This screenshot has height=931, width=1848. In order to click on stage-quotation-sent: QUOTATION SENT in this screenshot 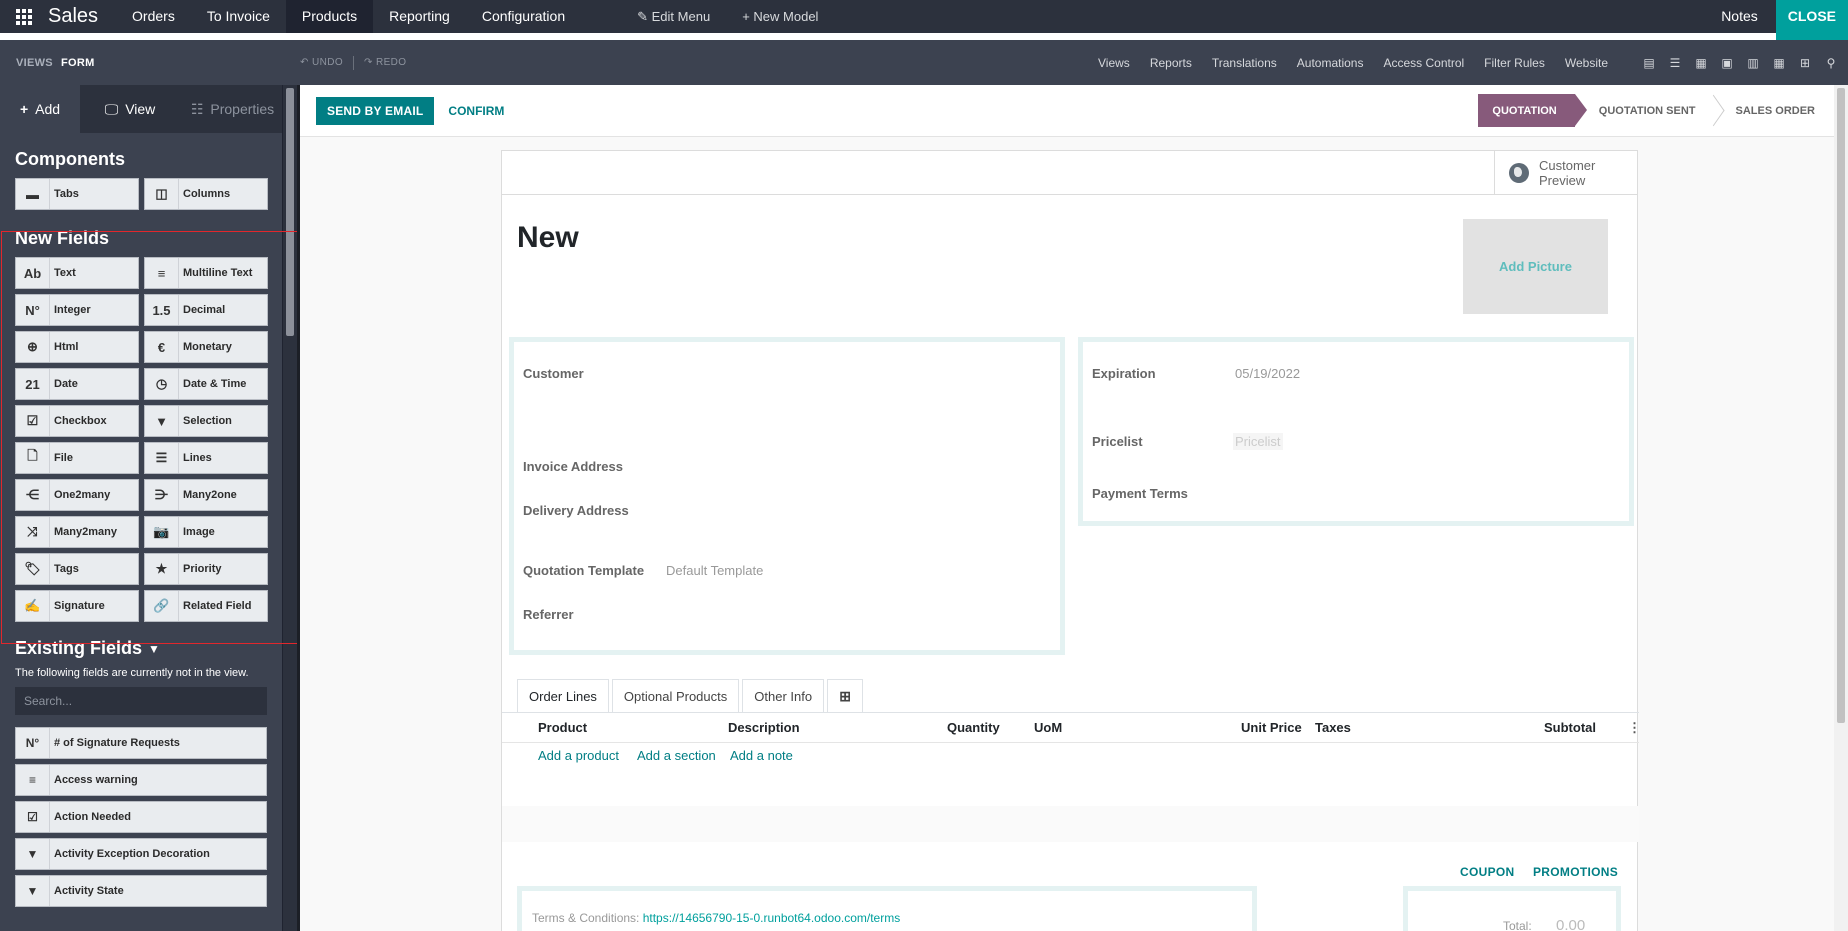, I will do `click(1642, 110)`.